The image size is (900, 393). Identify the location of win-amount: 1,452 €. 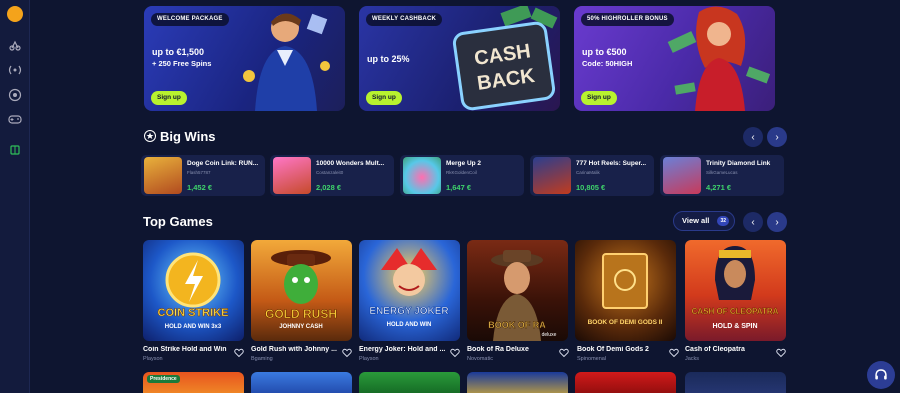
(200, 187).